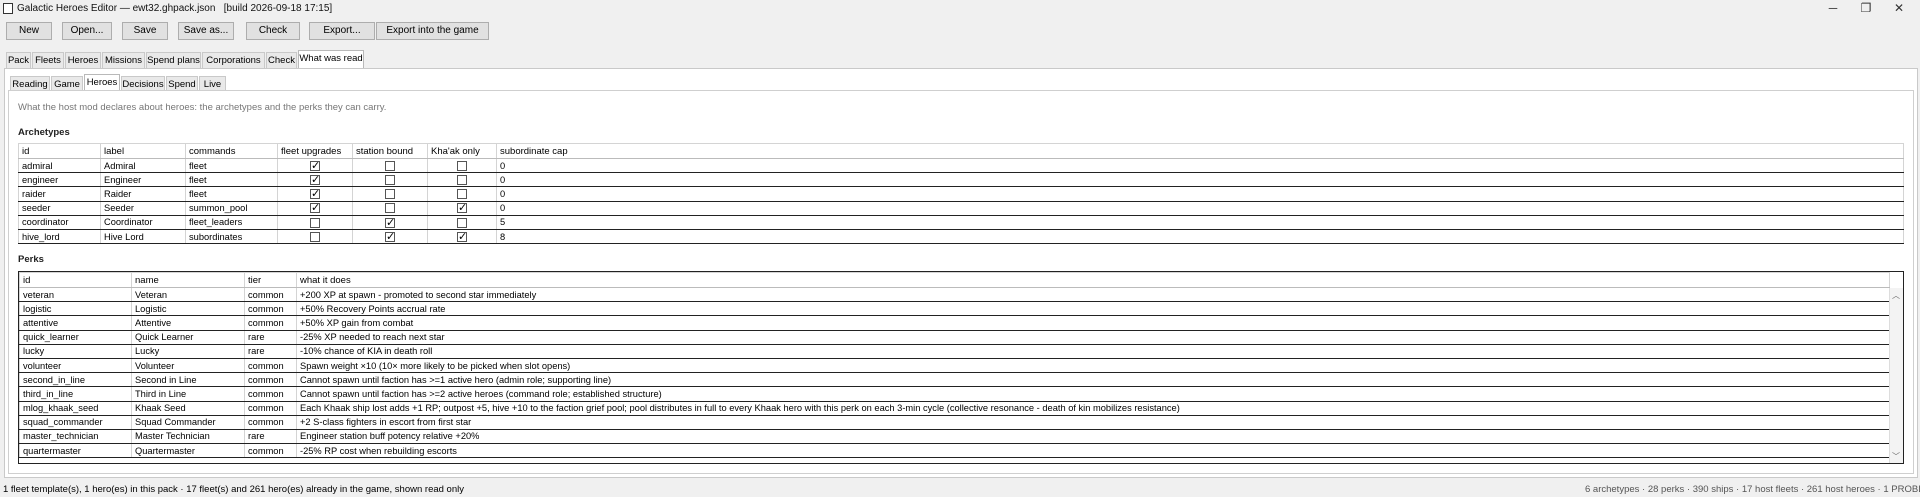 Image resolution: width=1920 pixels, height=497 pixels. I want to click on col-header-perk-name: name, so click(188, 280).